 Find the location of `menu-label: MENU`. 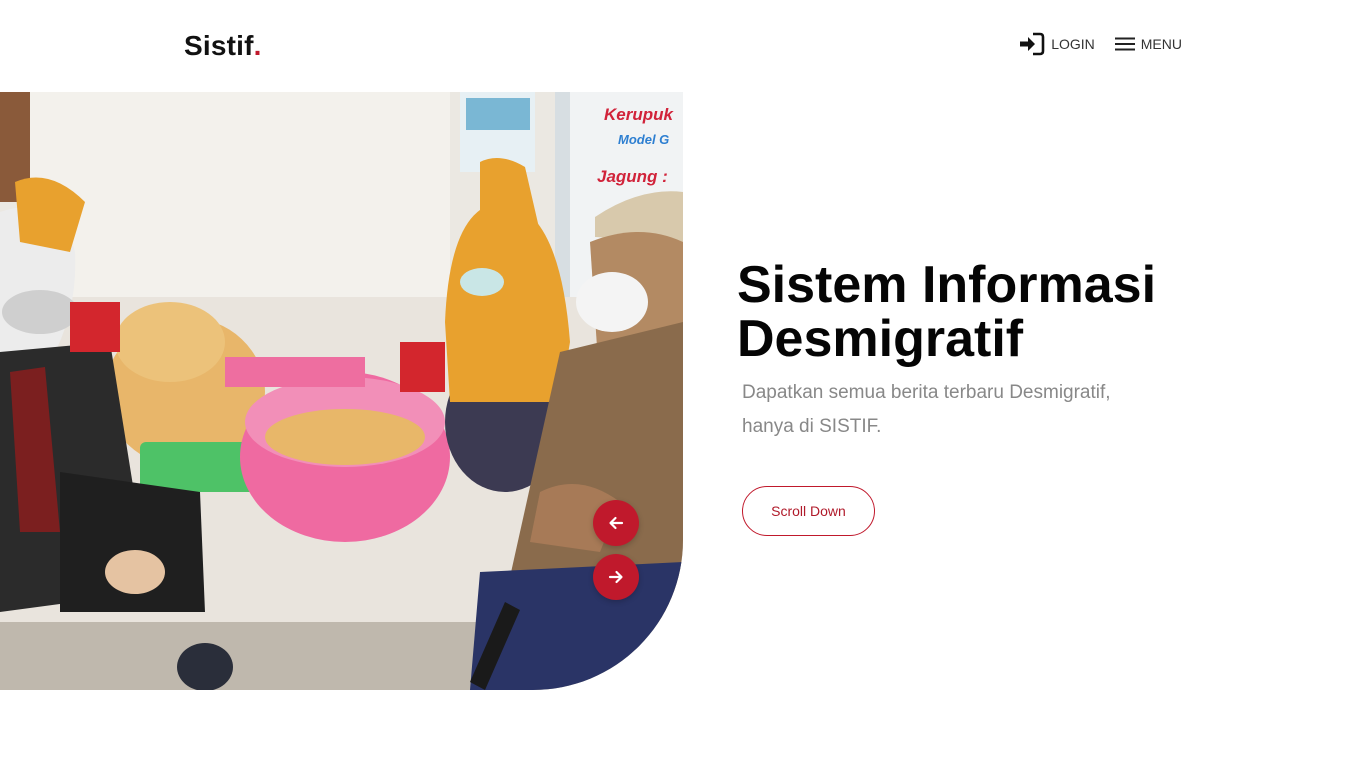

menu-label: MENU is located at coordinates (1161, 44).